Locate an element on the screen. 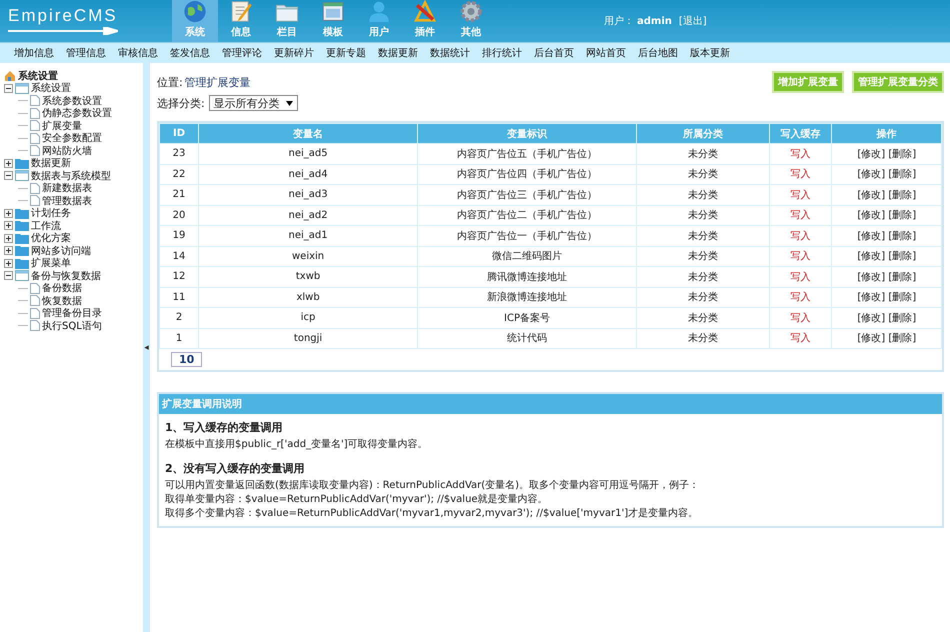 This screenshot has height=632, width=950. table-cell: 1 is located at coordinates (179, 338).